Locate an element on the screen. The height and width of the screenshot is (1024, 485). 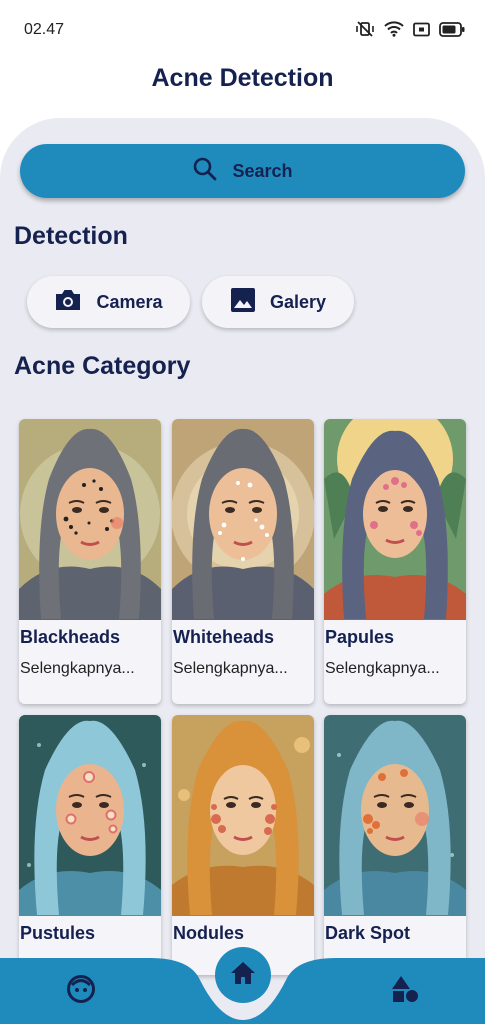
home-icon is located at coordinates (243, 975).